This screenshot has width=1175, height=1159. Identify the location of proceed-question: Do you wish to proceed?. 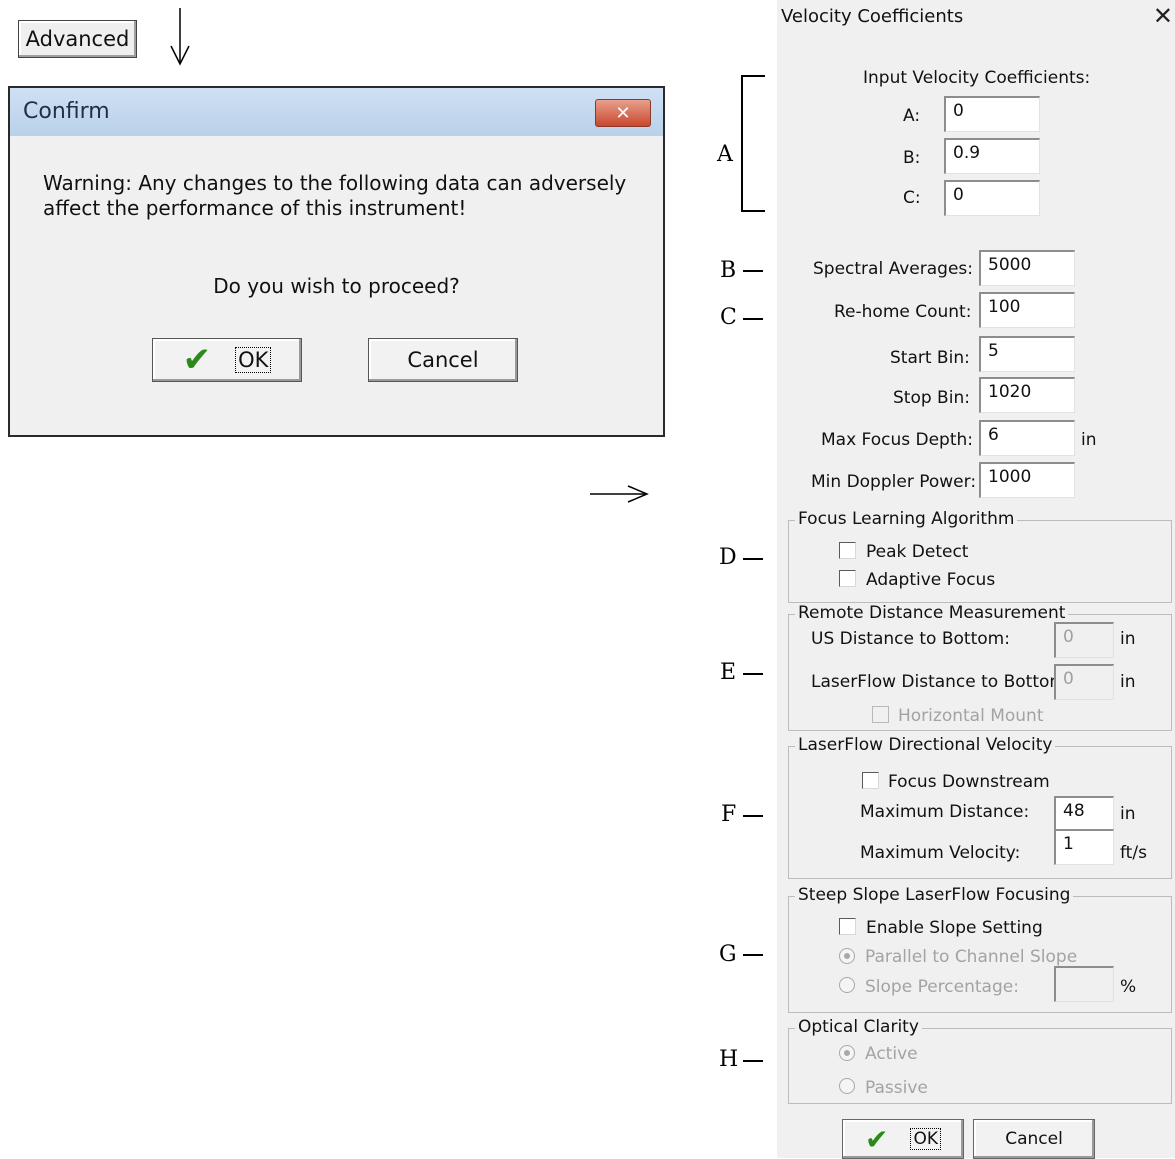
(336, 286).